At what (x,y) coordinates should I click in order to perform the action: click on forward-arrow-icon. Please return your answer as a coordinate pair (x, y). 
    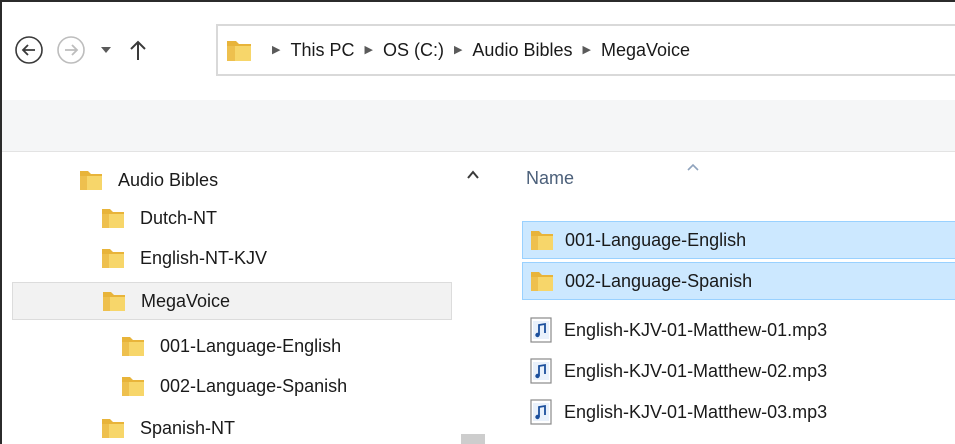
    Looking at the image, I should click on (71, 50).